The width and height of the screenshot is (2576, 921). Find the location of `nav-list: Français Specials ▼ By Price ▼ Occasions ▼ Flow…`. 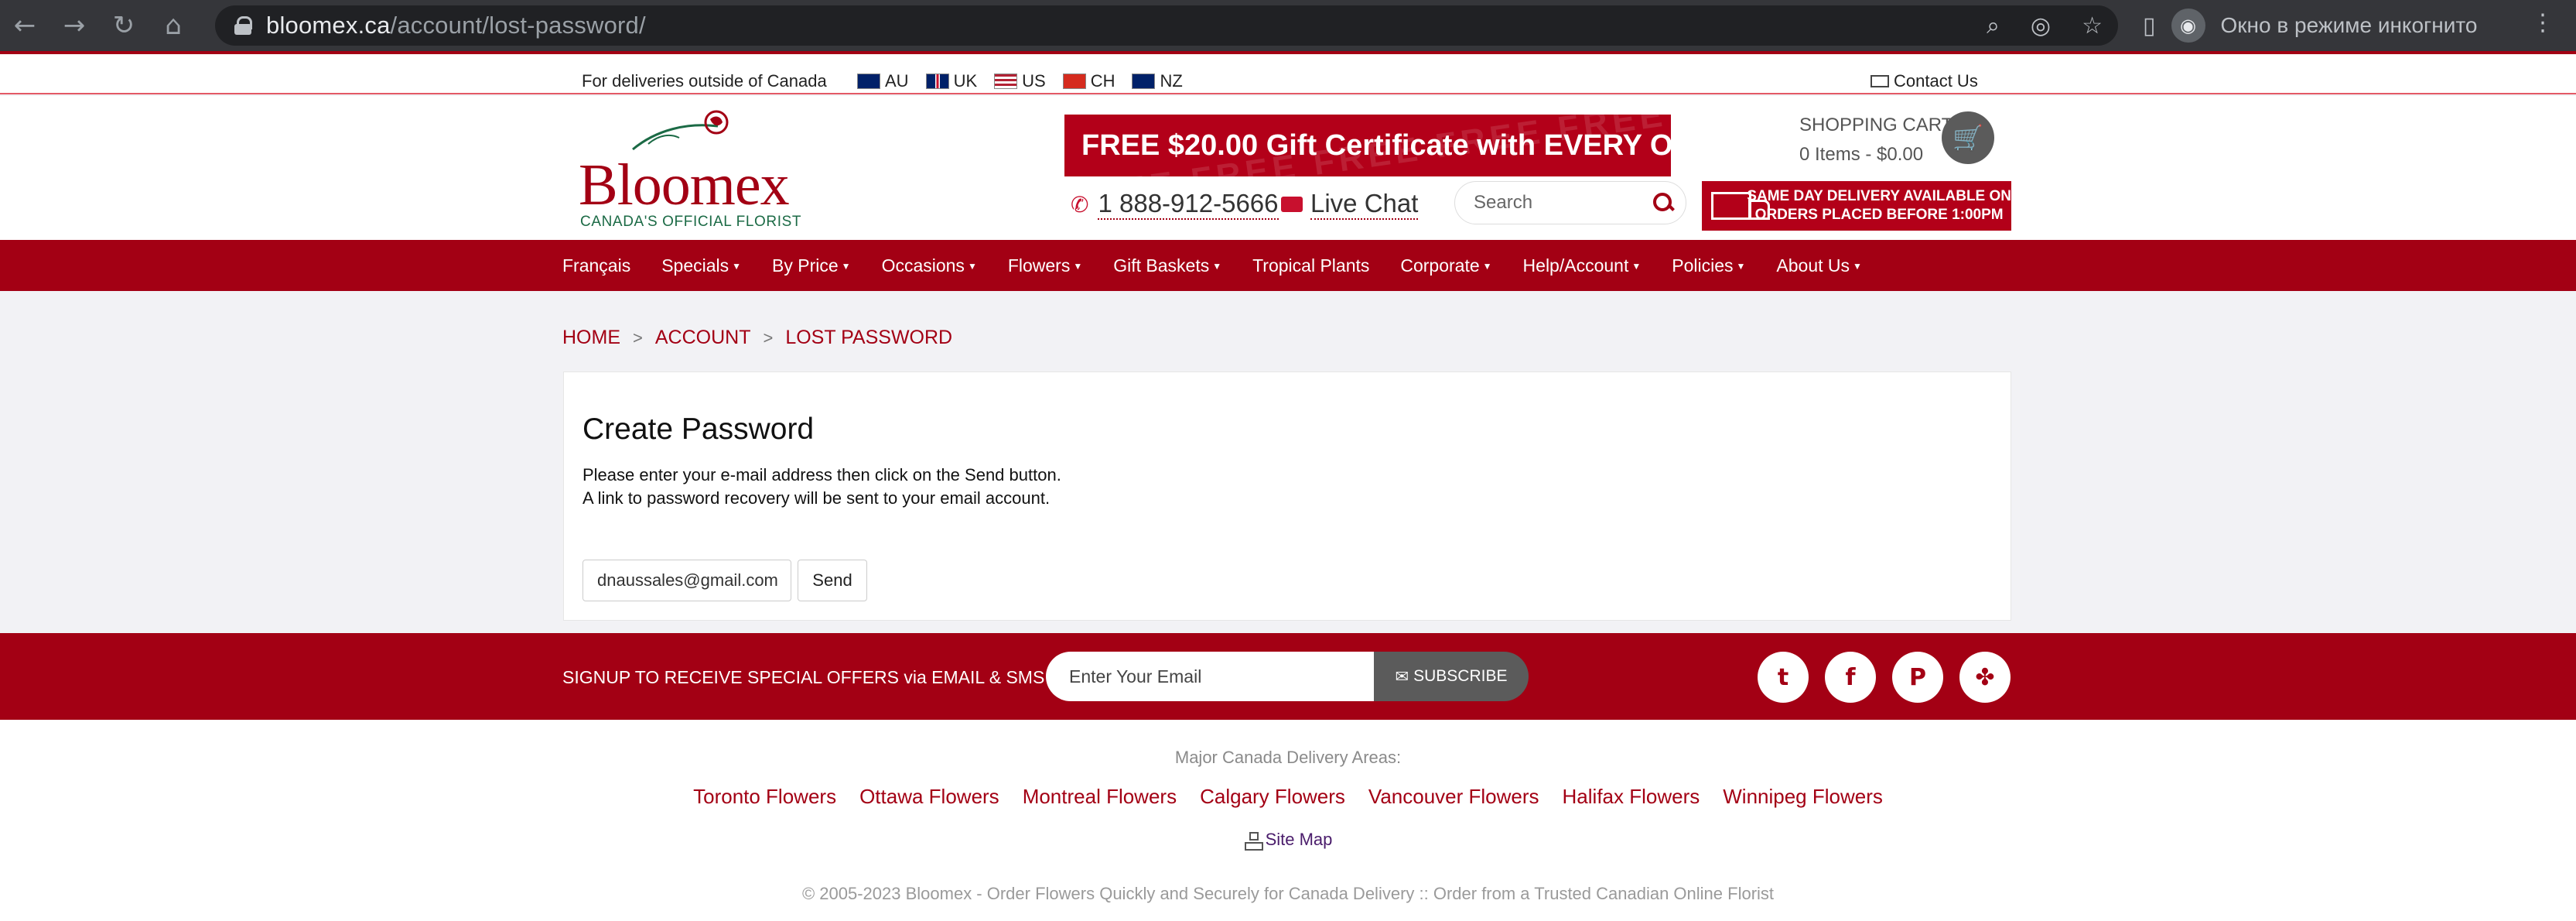

nav-list: Français Specials ▼ By Price ▼ Occasions ▼ Flow… is located at coordinates (1227, 265).